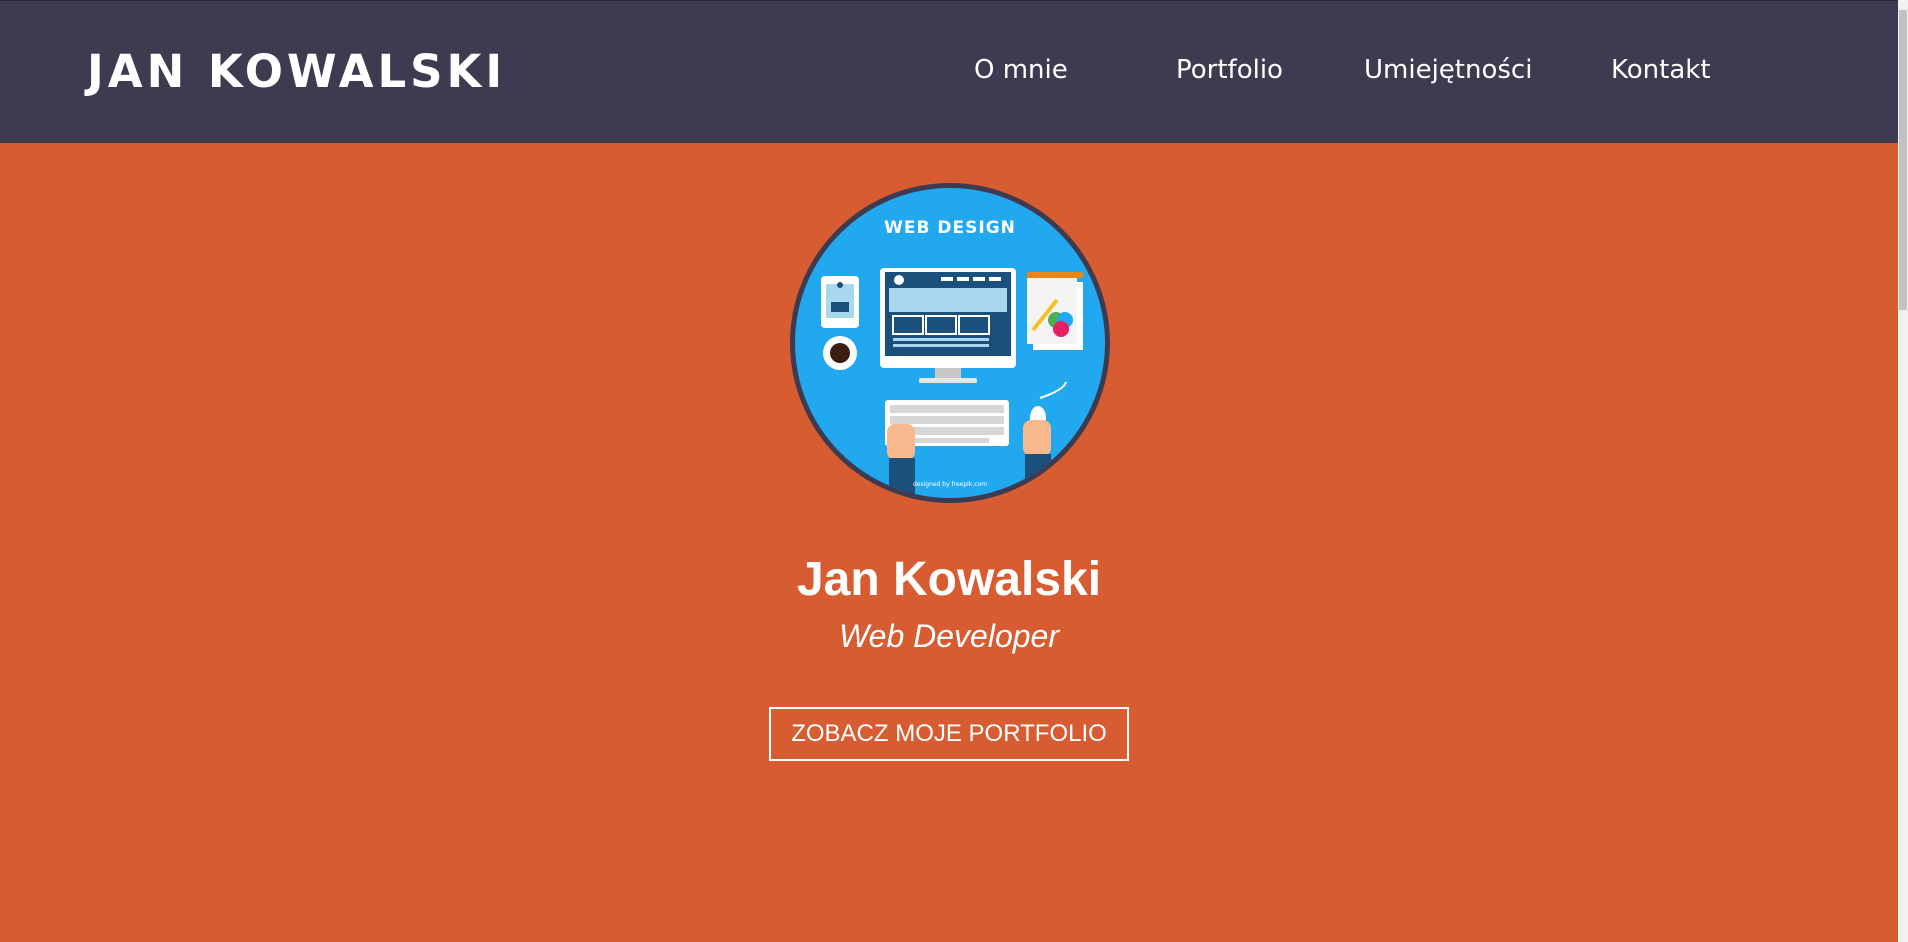 This screenshot has height=942, width=1908. What do you see at coordinates (949, 636) in the screenshot?
I see `hero-role: Web Developer` at bounding box center [949, 636].